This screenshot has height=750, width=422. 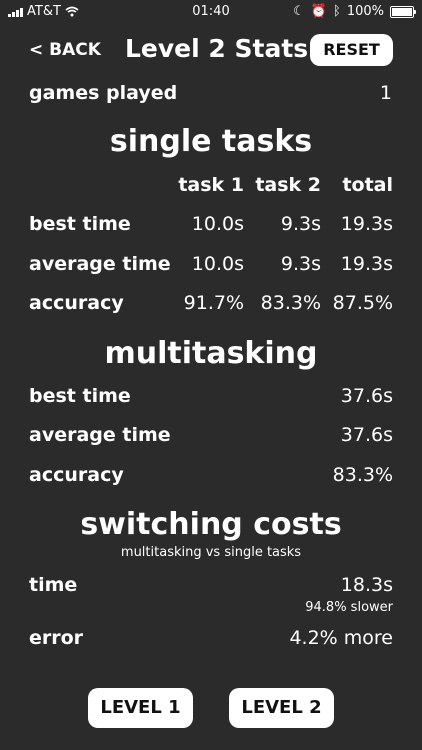 What do you see at coordinates (367, 185) in the screenshot?
I see `column-header-total: total` at bounding box center [367, 185].